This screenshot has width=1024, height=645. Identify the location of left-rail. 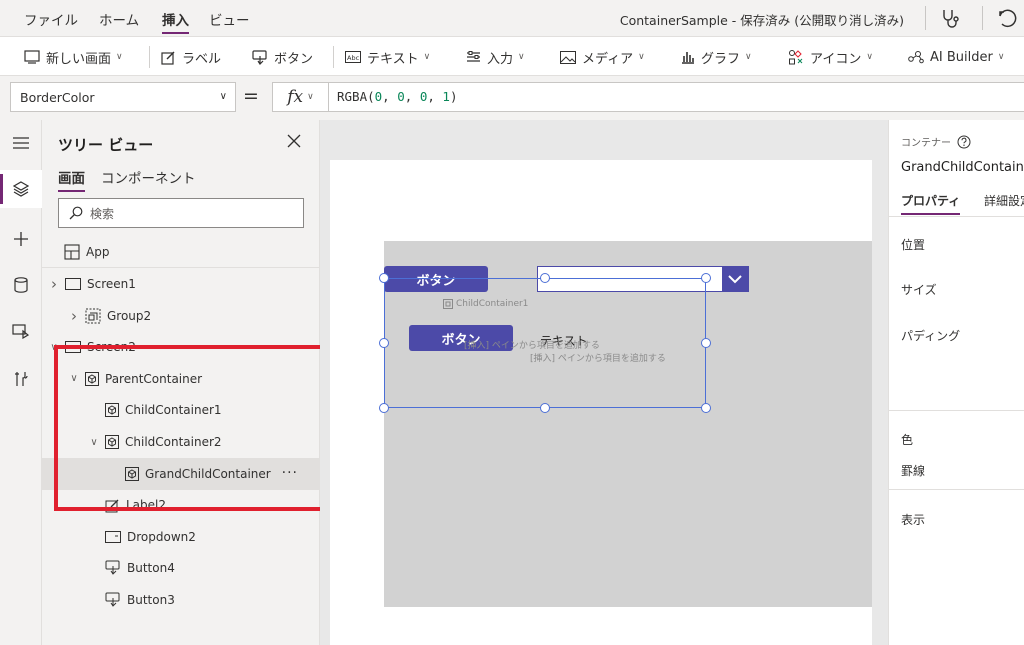
(21, 382).